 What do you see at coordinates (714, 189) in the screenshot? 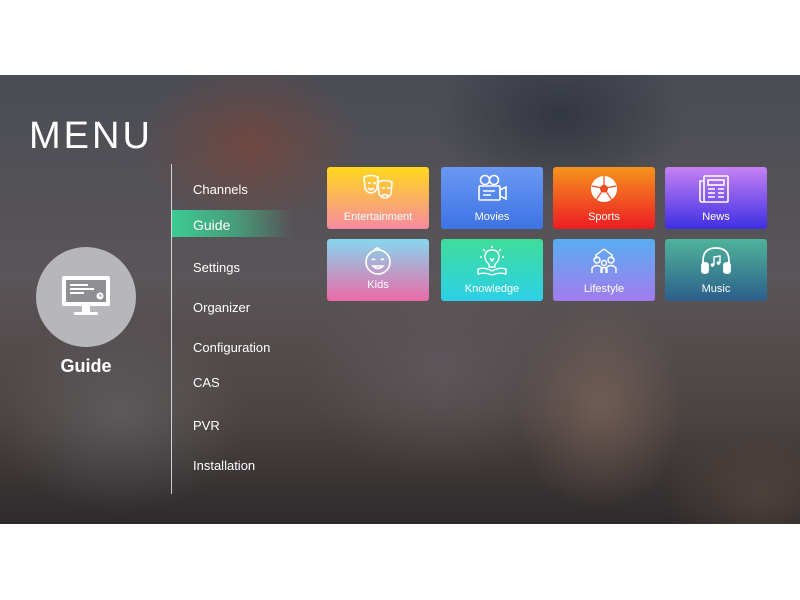
I see `newspaper-icon` at bounding box center [714, 189].